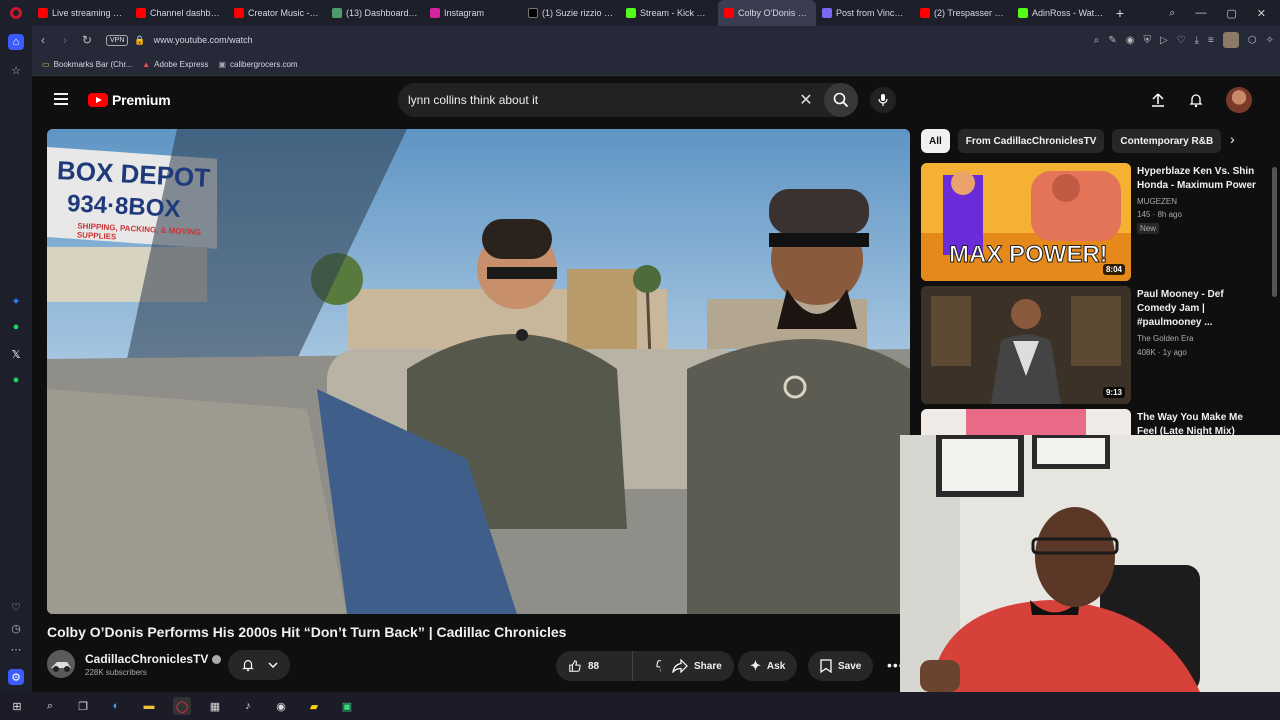  Describe the element at coordinates (1061, 13) in the screenshot. I see `tab: AdinRoss - Watch the` at that location.